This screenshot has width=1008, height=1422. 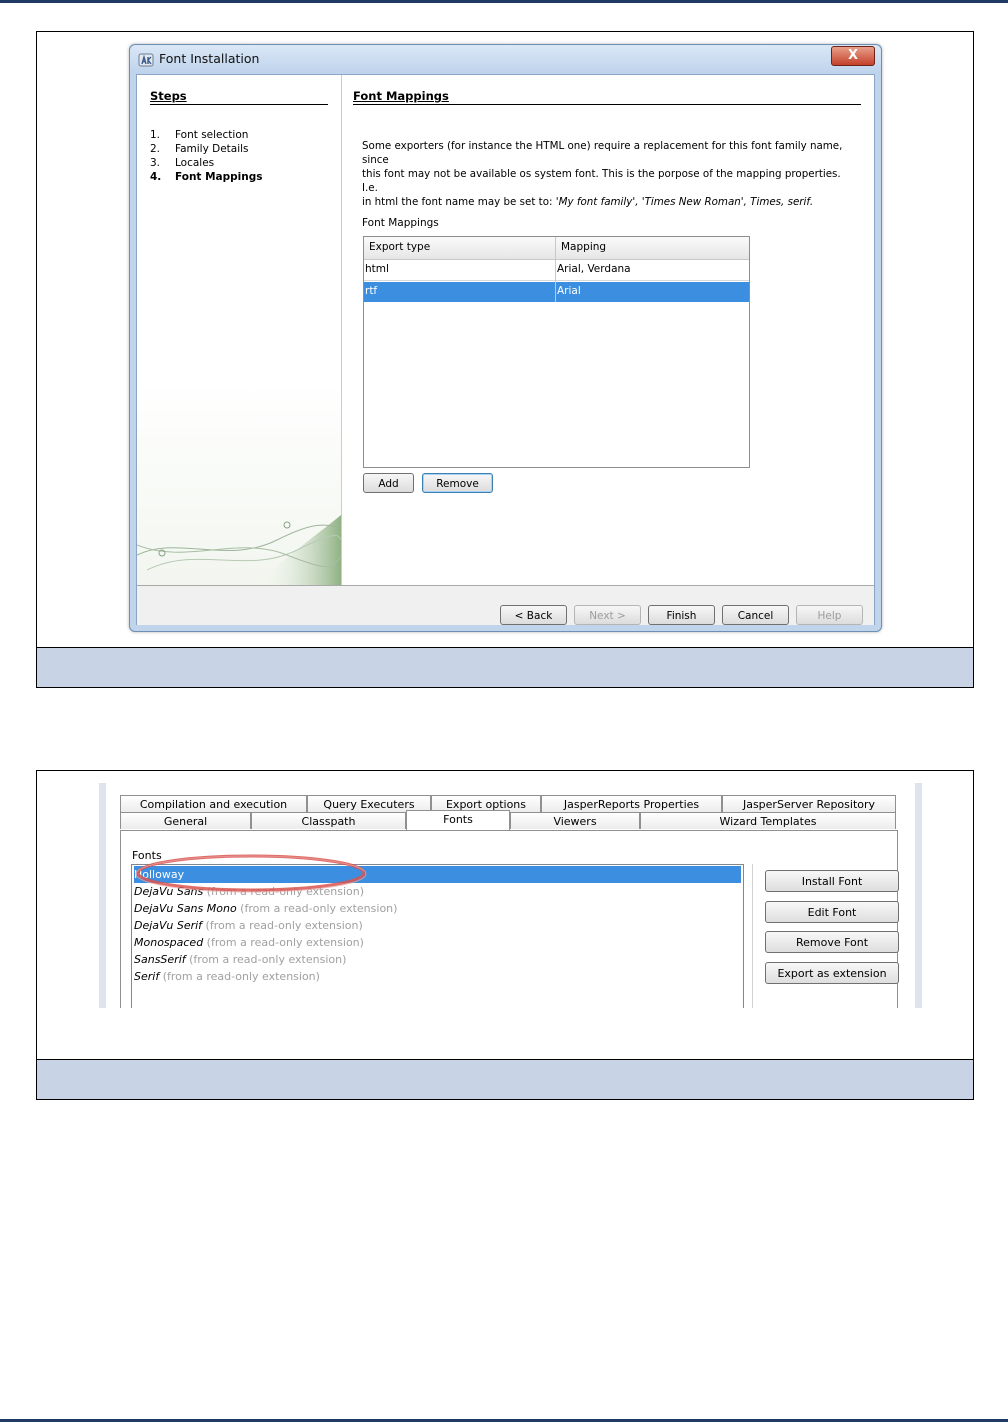 I want to click on table-row: html Arial, Verdana, so click(x=556, y=270).